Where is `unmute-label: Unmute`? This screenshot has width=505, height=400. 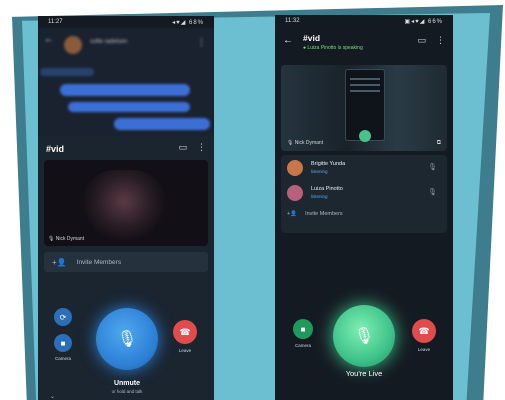
unmute-label: Unmute is located at coordinates (127, 383).